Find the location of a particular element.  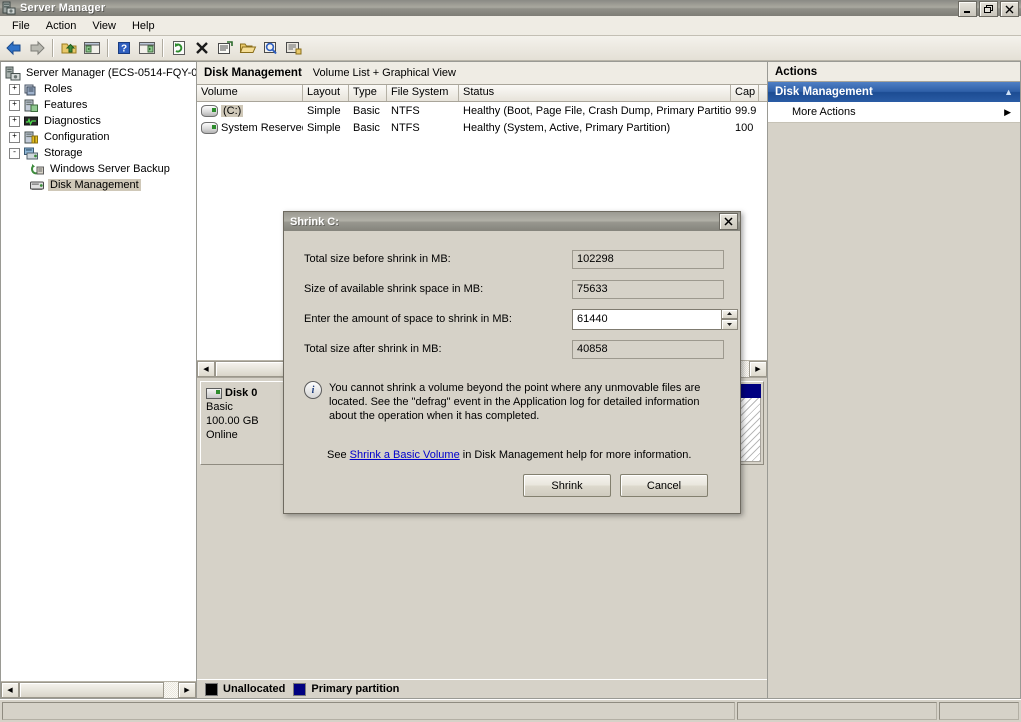

rescan-disks-icon is located at coordinates (294, 48).